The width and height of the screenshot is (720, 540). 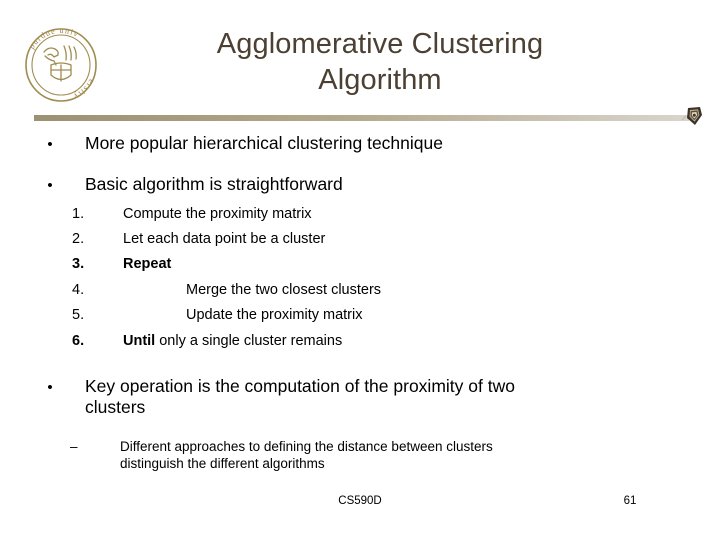 What do you see at coordinates (74, 446) in the screenshot?
I see `dash-marker-icon: –` at bounding box center [74, 446].